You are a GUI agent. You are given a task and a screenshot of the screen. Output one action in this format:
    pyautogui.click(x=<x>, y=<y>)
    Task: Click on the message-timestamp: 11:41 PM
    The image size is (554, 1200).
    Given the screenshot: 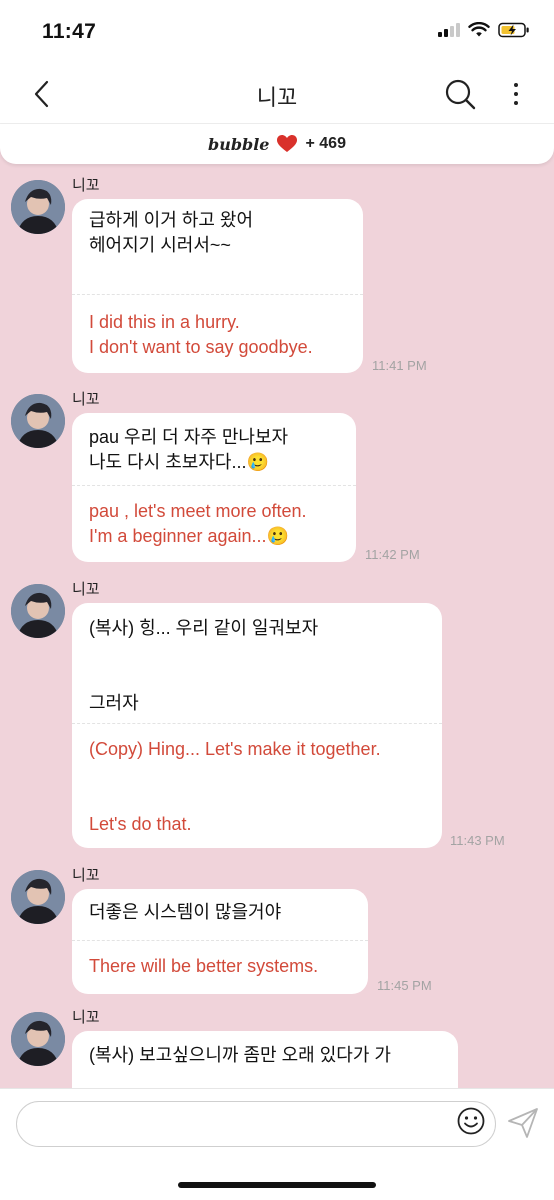 What is the action you would take?
    pyautogui.click(x=399, y=365)
    